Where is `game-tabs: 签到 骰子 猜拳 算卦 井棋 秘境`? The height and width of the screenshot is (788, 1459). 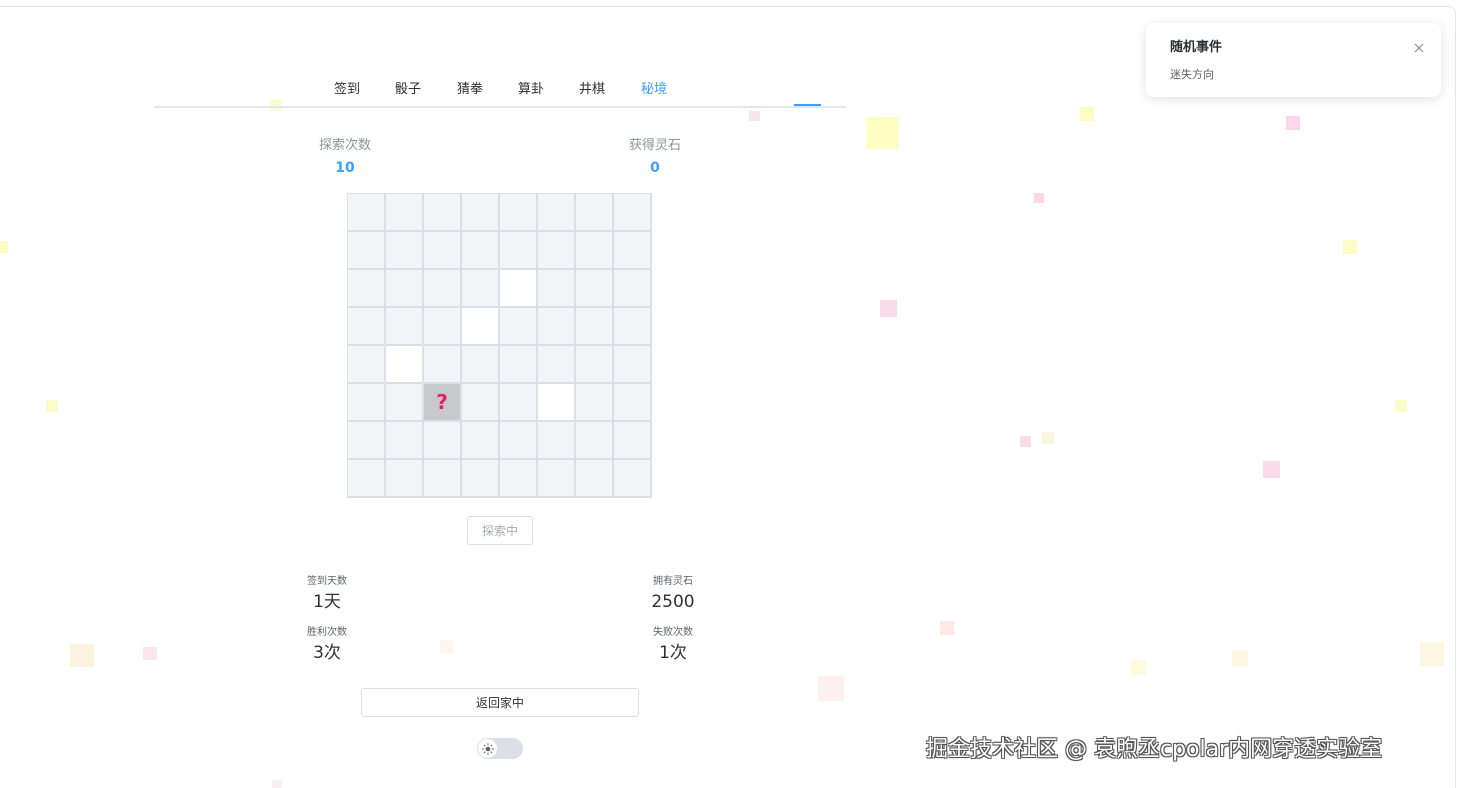 game-tabs: 签到 骰子 猜拳 算卦 井棋 秘境 is located at coordinates (500, 90).